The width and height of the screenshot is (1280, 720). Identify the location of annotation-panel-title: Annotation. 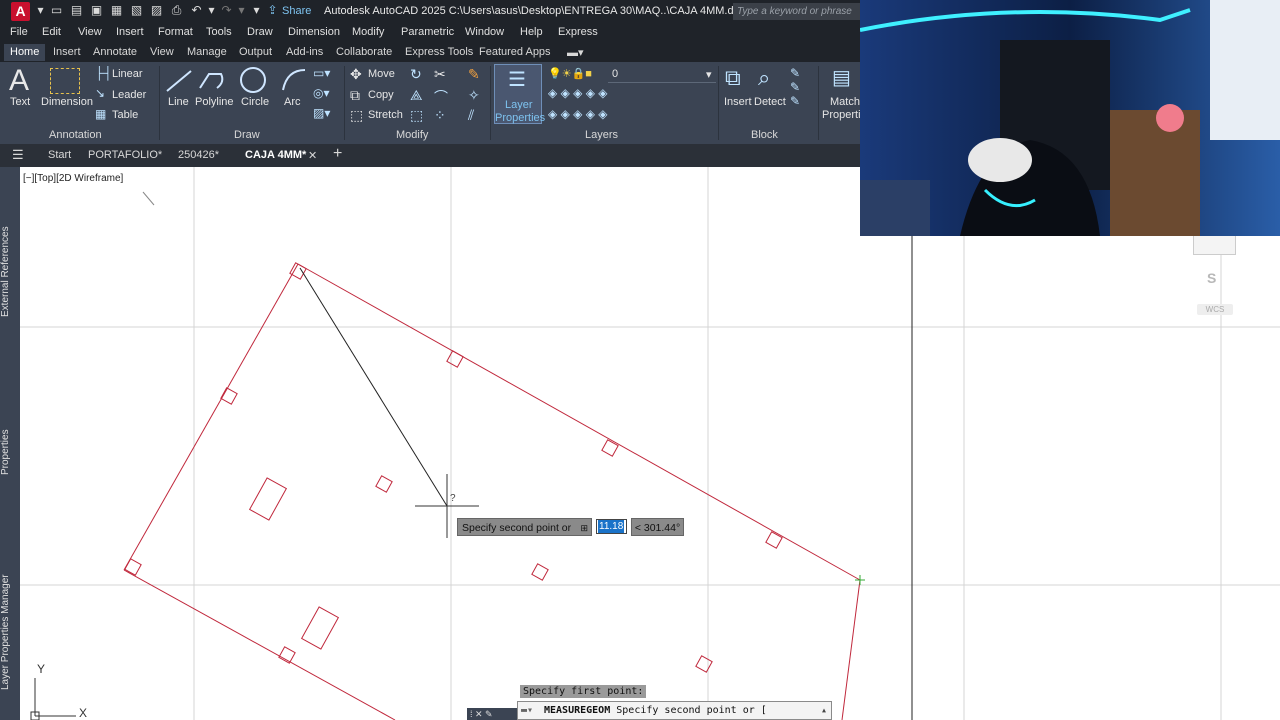
(75, 135).